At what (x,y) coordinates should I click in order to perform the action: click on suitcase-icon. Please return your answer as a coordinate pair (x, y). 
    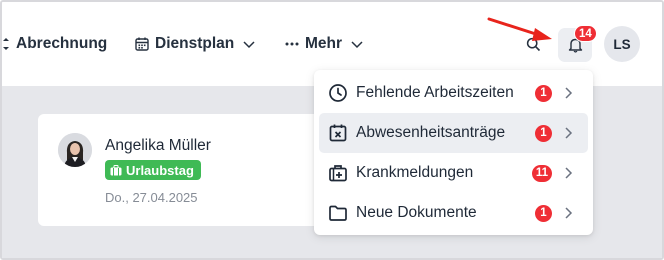
    Looking at the image, I should click on (116, 169).